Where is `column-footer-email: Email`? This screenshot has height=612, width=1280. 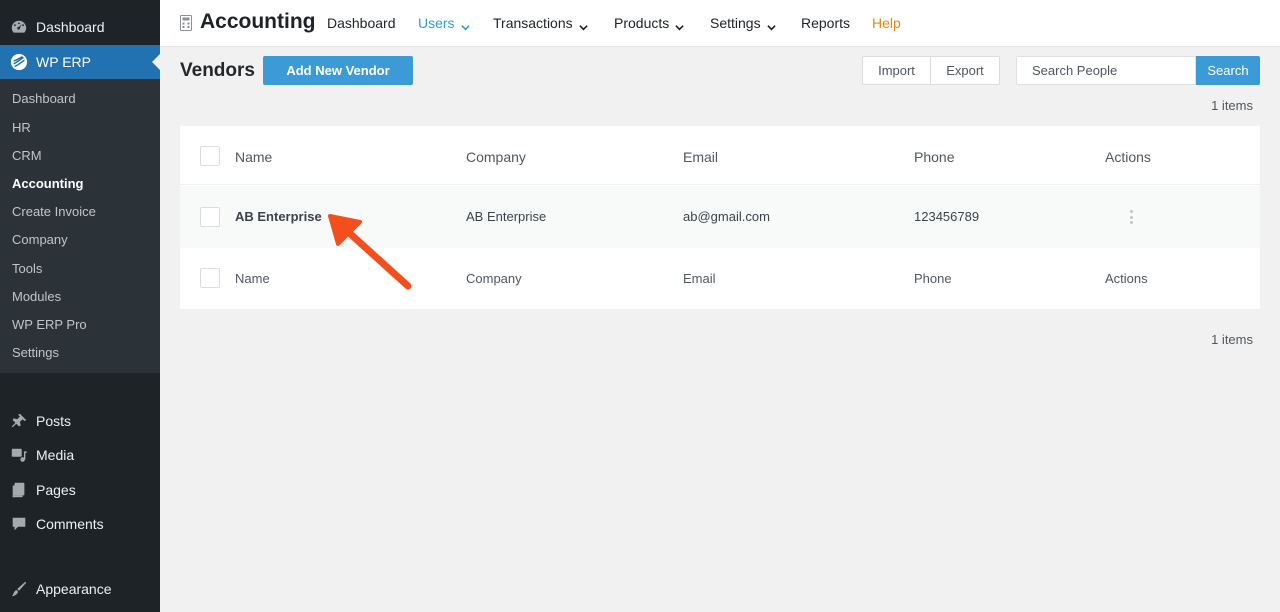
column-footer-email: Email is located at coordinates (699, 278).